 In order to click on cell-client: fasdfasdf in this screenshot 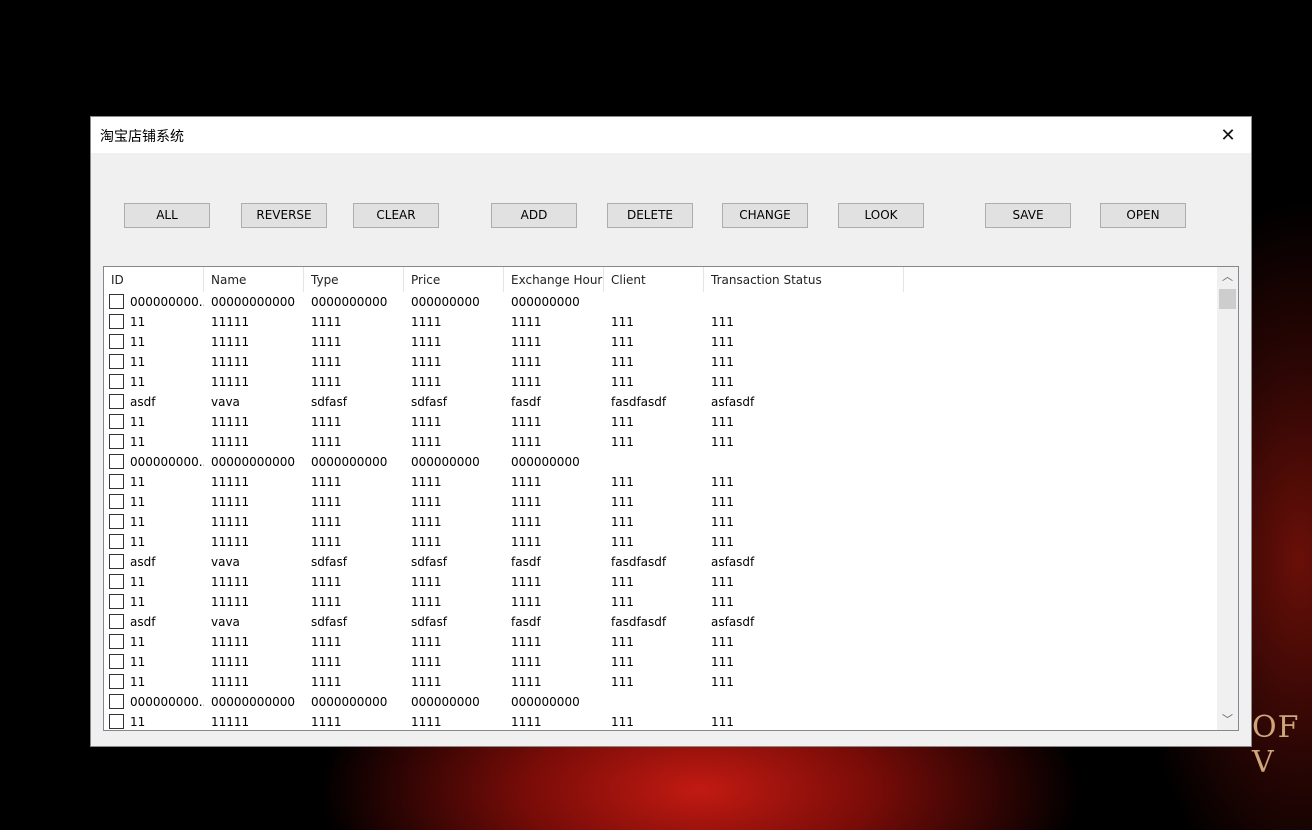, I will do `click(639, 402)`.